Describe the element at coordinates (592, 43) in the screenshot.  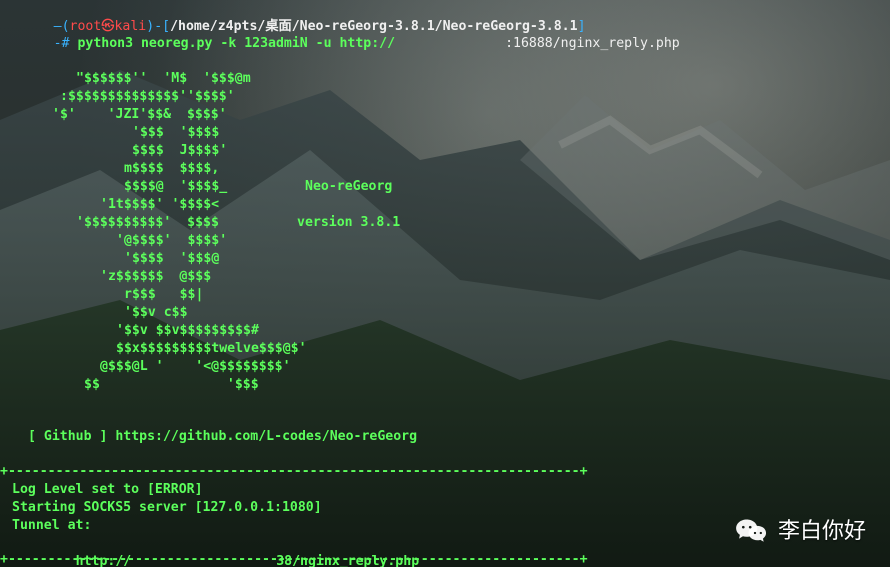
I see `command-suffix: :16888/nginx_reply.php` at that location.